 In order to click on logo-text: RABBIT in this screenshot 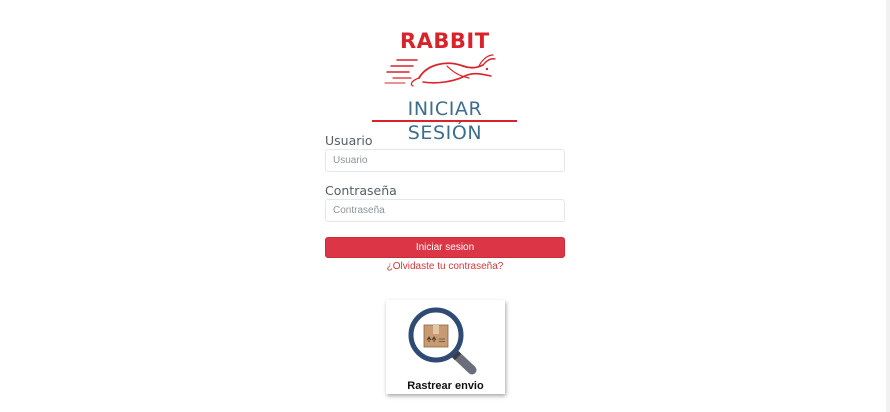, I will do `click(445, 41)`.